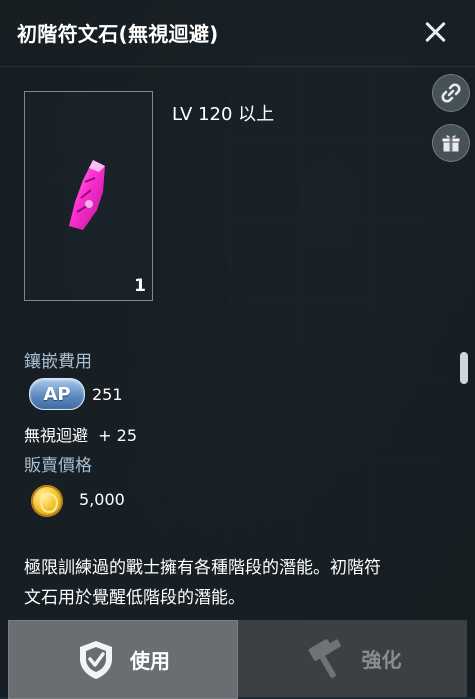  I want to click on item-icon-frame: 1, so click(88, 196).